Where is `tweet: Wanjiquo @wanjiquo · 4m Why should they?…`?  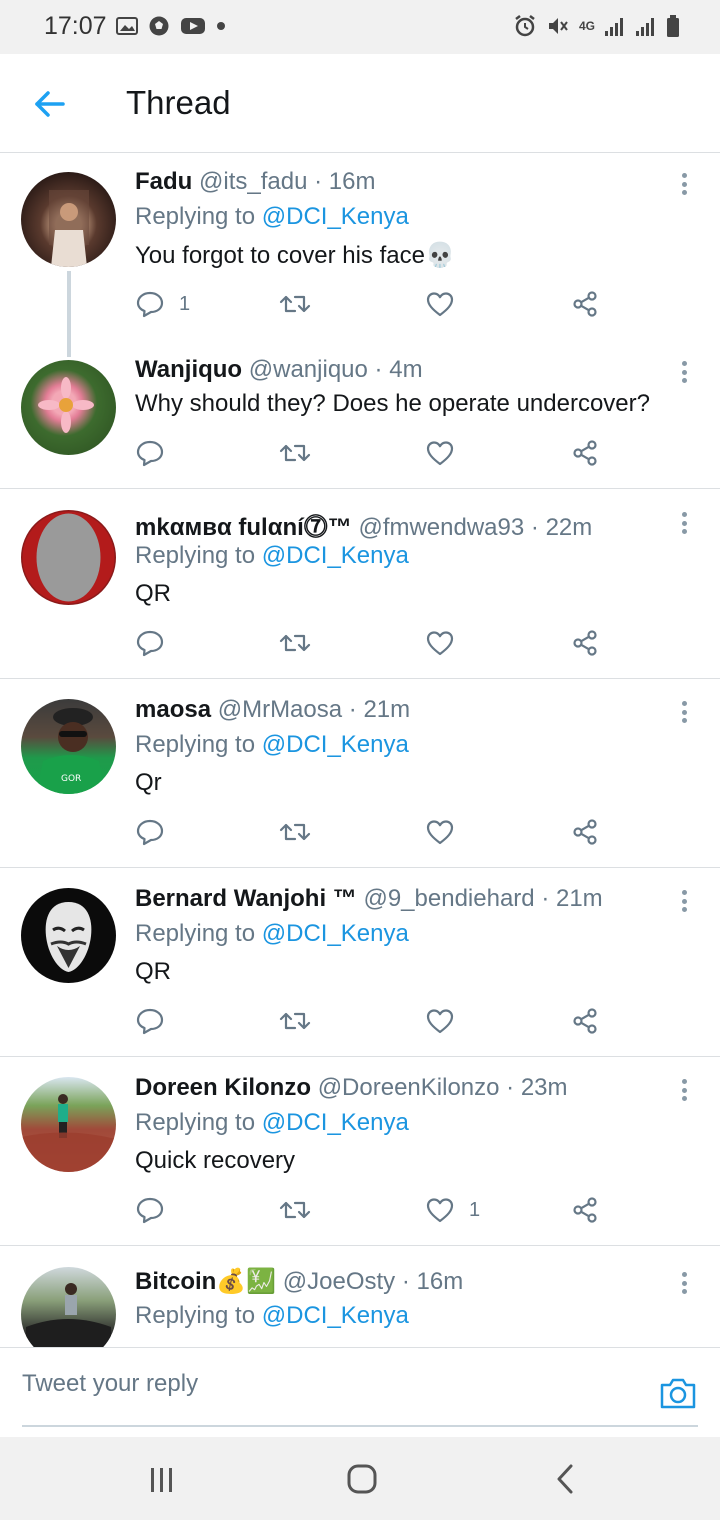
tweet: Wanjiquo @wanjiquo · 4m Why should they?… is located at coordinates (360, 414).